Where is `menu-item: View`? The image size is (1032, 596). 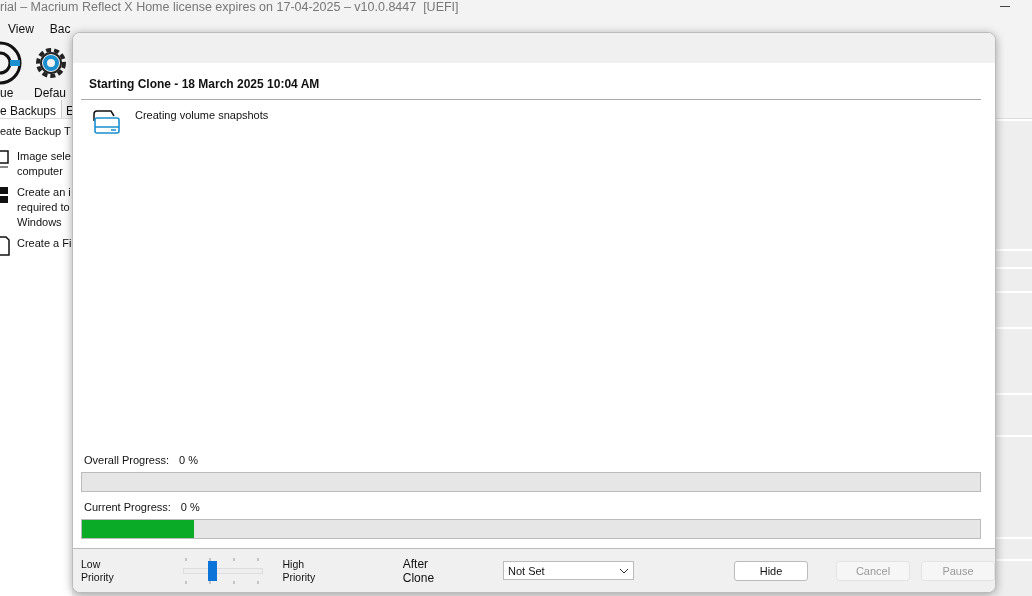
menu-item: View is located at coordinates (21, 29).